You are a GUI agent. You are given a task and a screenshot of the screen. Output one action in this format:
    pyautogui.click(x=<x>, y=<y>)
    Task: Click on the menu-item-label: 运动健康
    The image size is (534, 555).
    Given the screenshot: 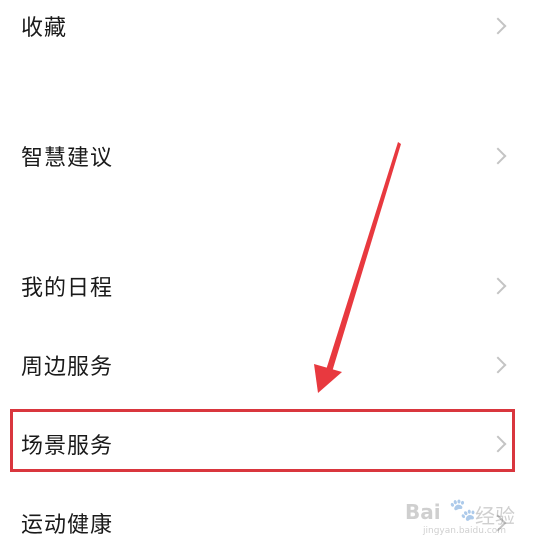 What is the action you would take?
    pyautogui.click(x=67, y=525)
    